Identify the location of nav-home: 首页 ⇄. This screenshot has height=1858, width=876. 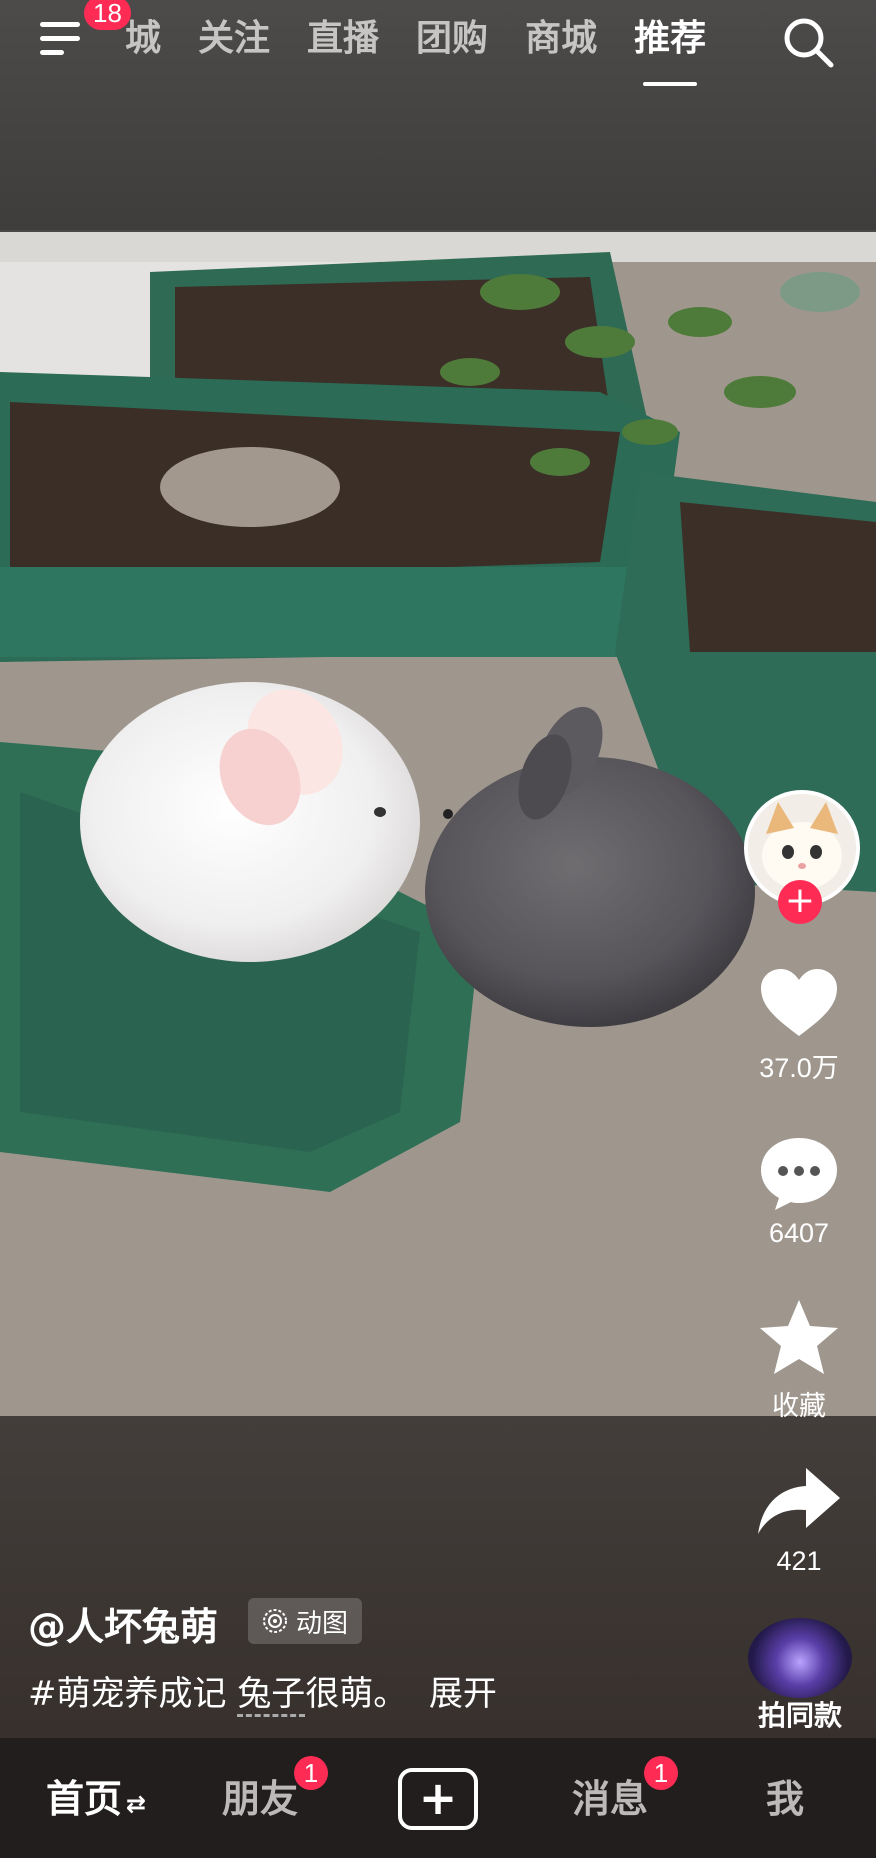
(96, 1795).